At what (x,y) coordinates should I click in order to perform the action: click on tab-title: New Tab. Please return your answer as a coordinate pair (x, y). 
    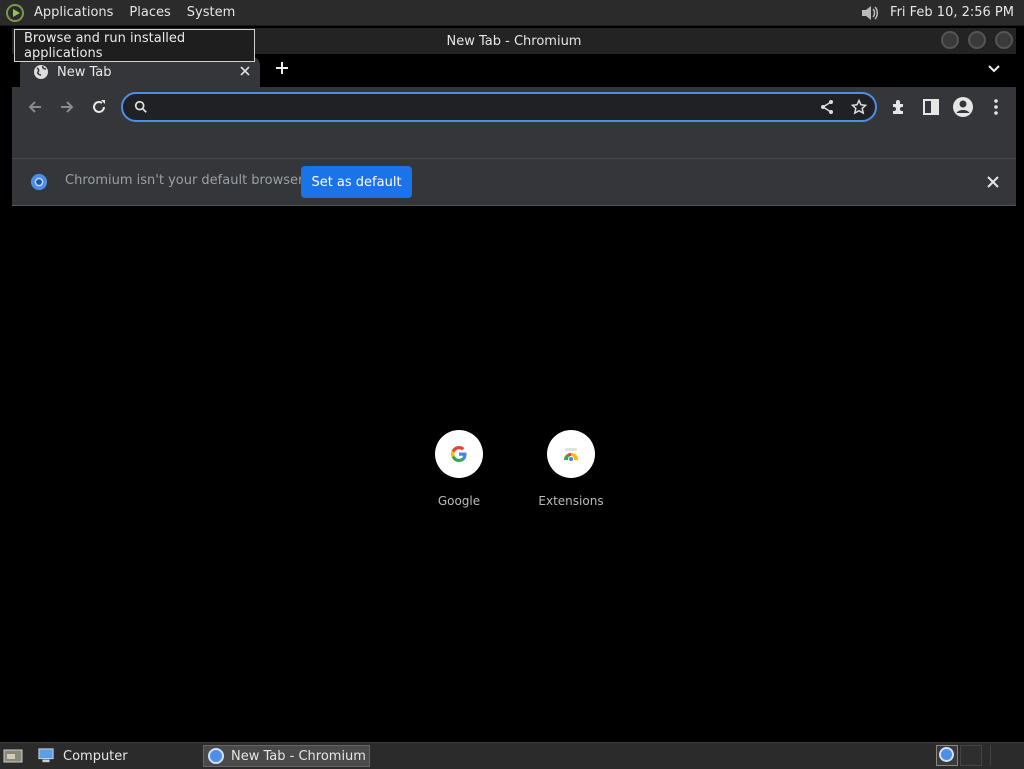
    Looking at the image, I should click on (84, 72).